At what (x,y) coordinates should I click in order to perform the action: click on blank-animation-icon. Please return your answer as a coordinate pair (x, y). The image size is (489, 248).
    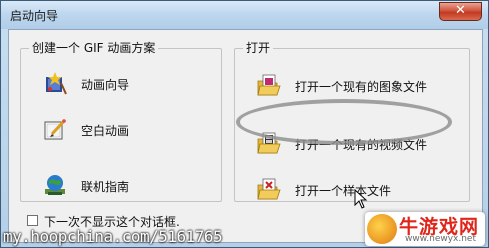
    Looking at the image, I should click on (55, 129).